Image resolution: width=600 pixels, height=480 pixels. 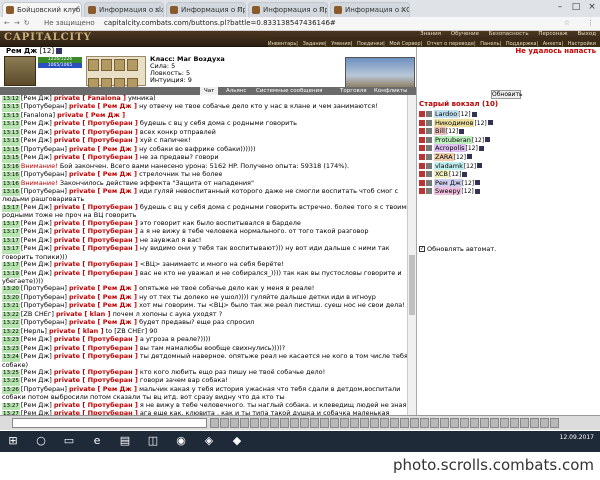 I want to click on message-time: 13:19, so click(x=11, y=274).